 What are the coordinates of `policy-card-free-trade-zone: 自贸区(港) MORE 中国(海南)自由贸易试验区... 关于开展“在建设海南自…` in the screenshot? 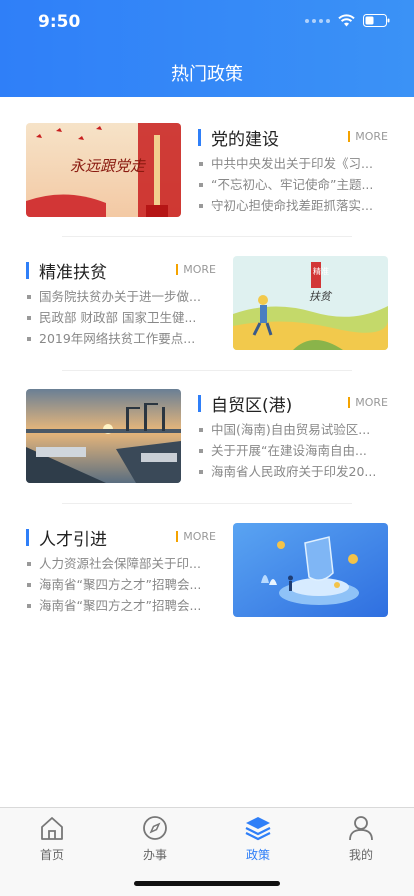 It's located at (207, 437).